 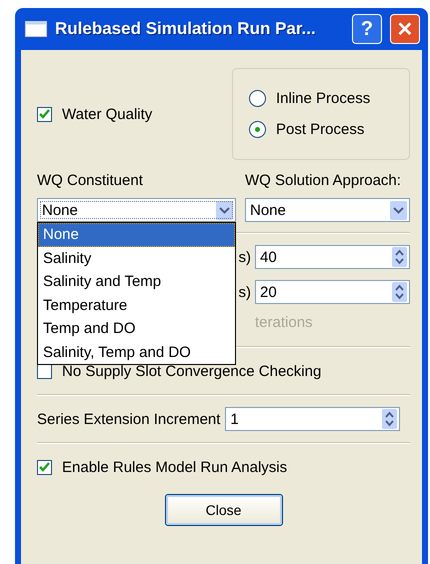 I want to click on field-label: WQ Constituent, so click(x=90, y=181).